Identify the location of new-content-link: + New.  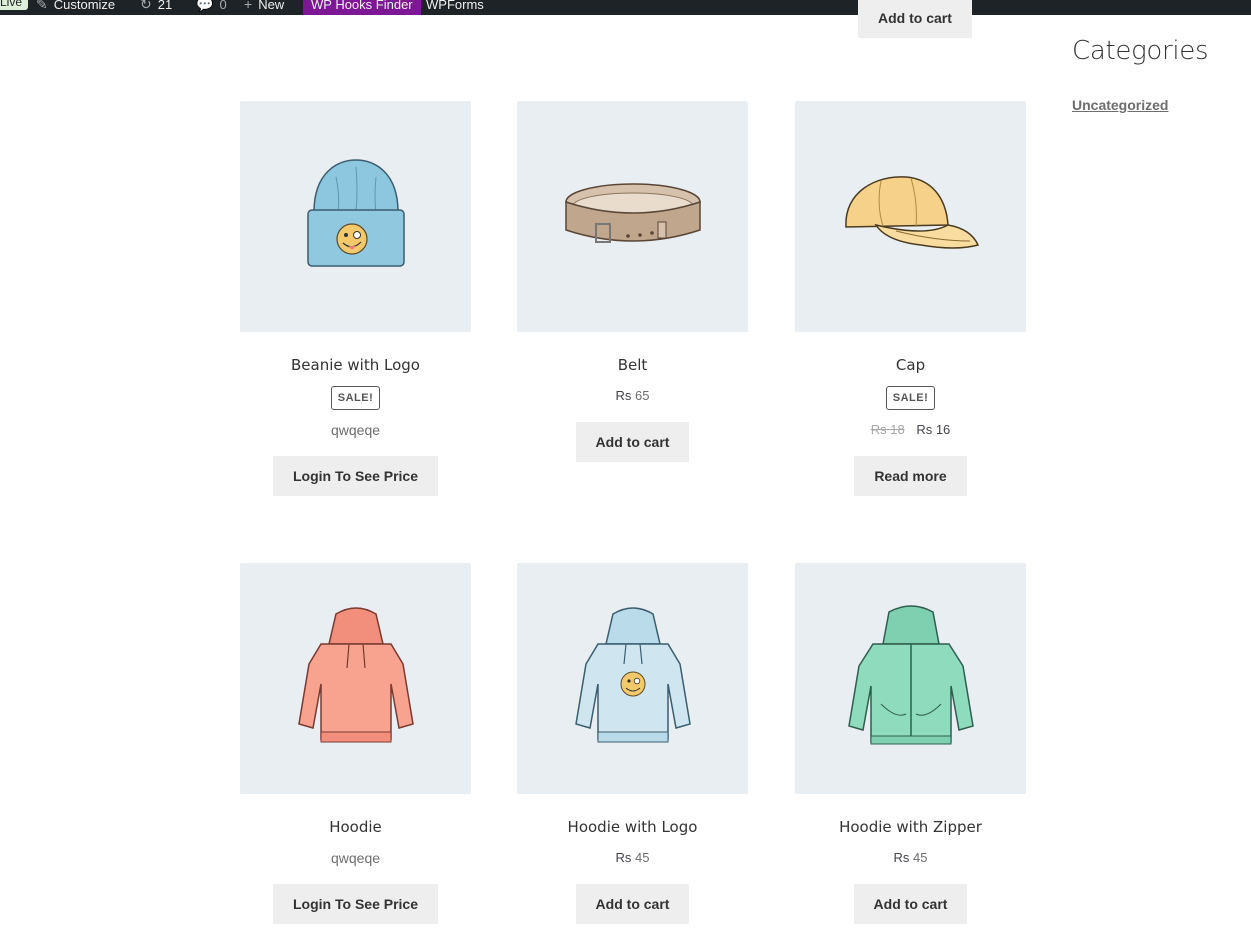
(264, 7).